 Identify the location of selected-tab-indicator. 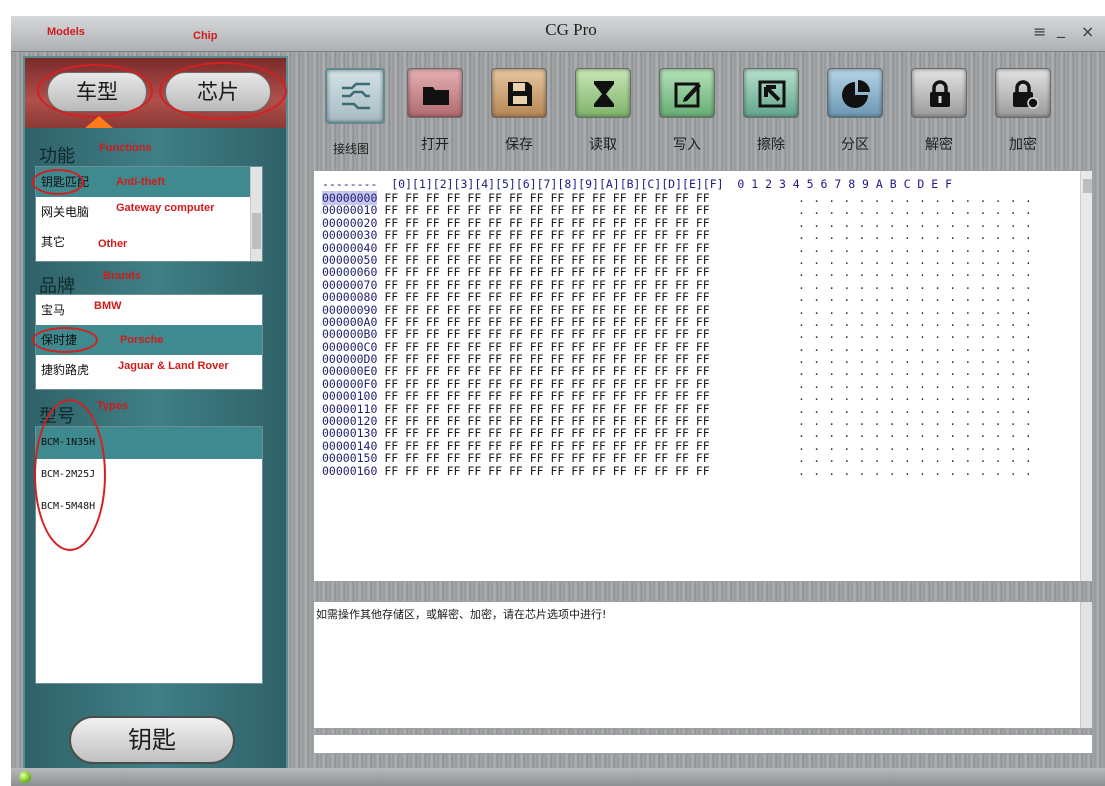
(99, 122).